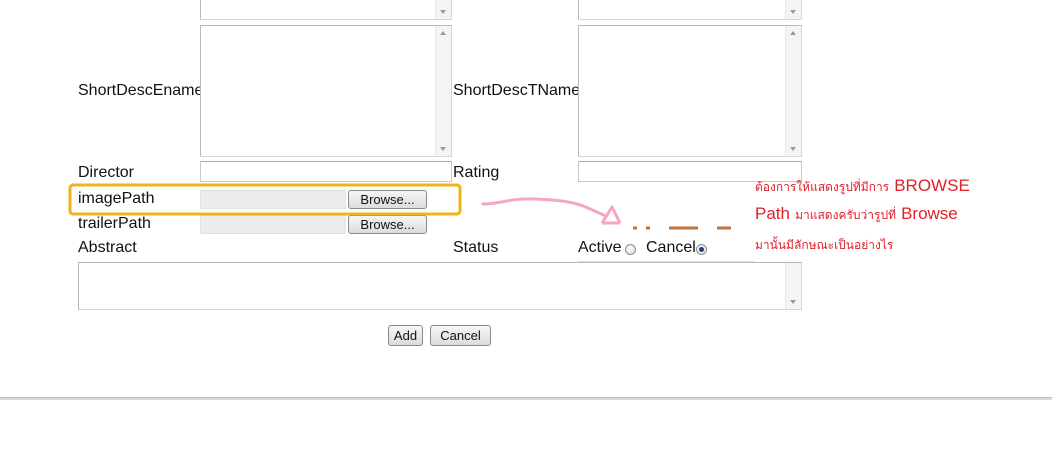  I want to click on annotation-line-1: ต้องการให้แสดงรูปที่มีการ BROWSE, so click(862, 186).